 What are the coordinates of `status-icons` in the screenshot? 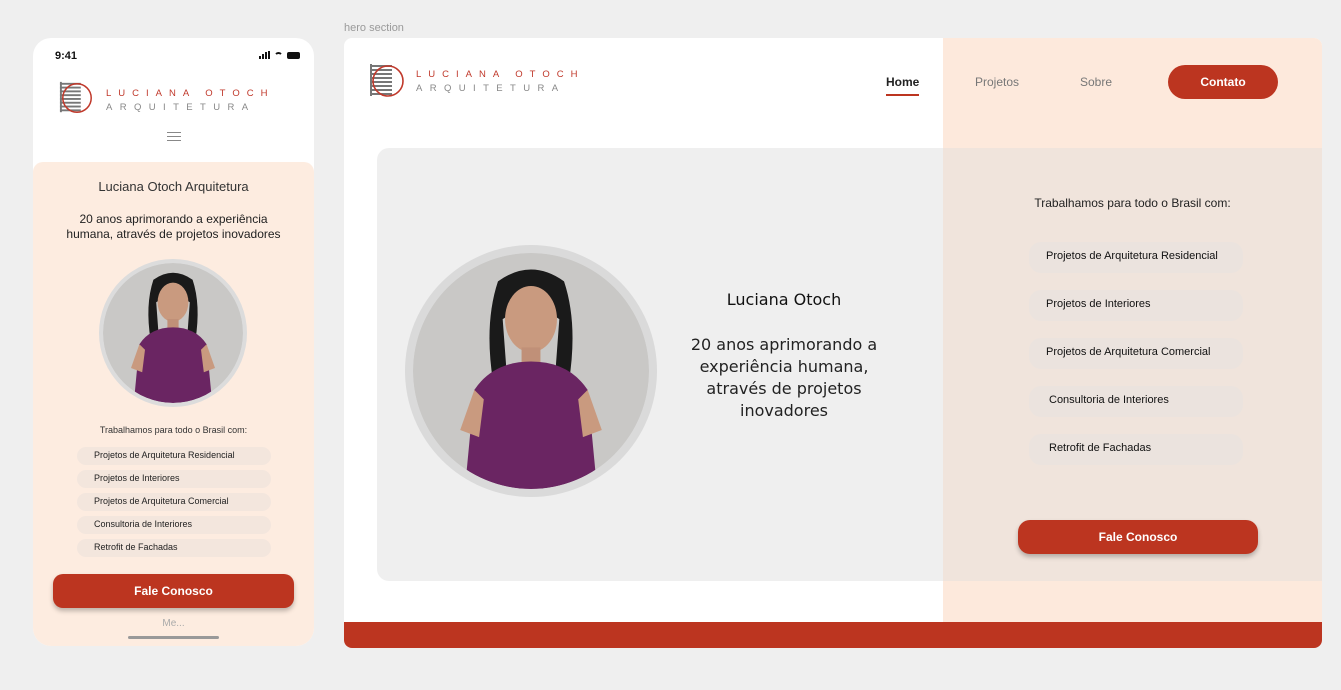 It's located at (279, 55).